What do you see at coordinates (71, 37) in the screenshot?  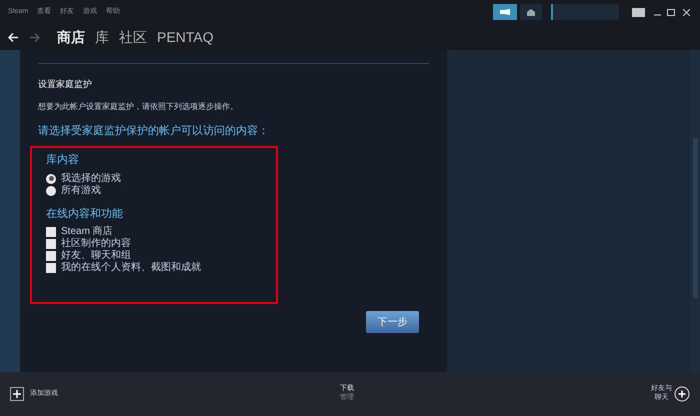 I see `nav-tab: 商店` at bounding box center [71, 37].